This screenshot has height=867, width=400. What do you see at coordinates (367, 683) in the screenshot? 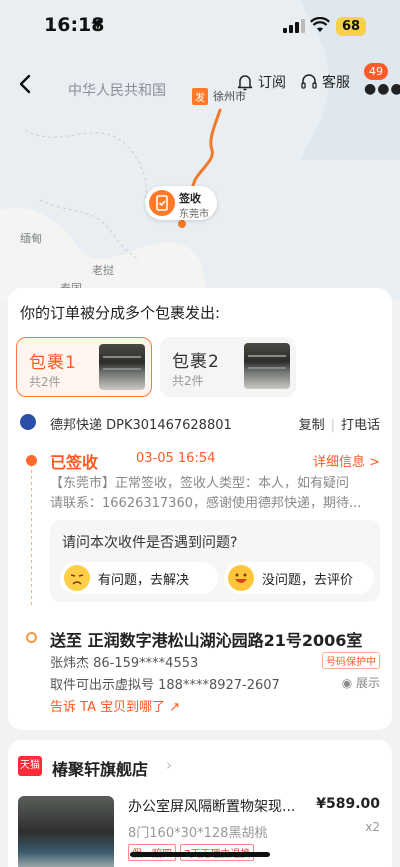
I see `show-label: 展示` at bounding box center [367, 683].